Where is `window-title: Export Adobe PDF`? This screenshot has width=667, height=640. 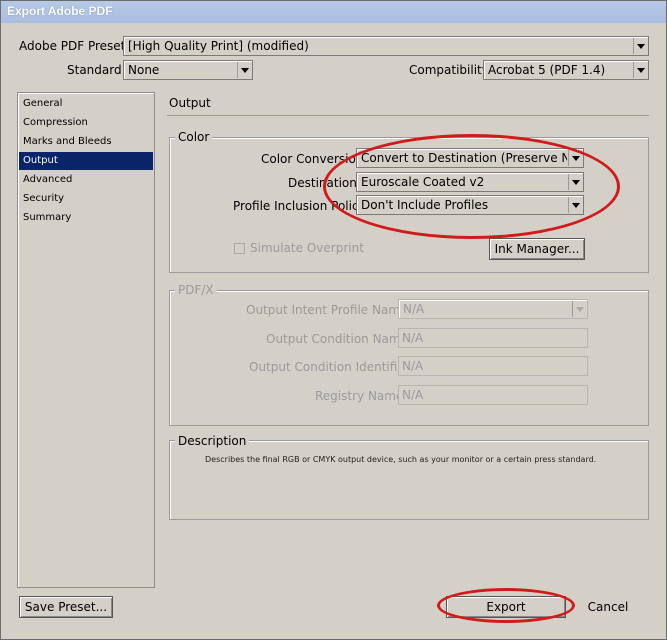 window-title: Export Adobe PDF is located at coordinates (60, 11).